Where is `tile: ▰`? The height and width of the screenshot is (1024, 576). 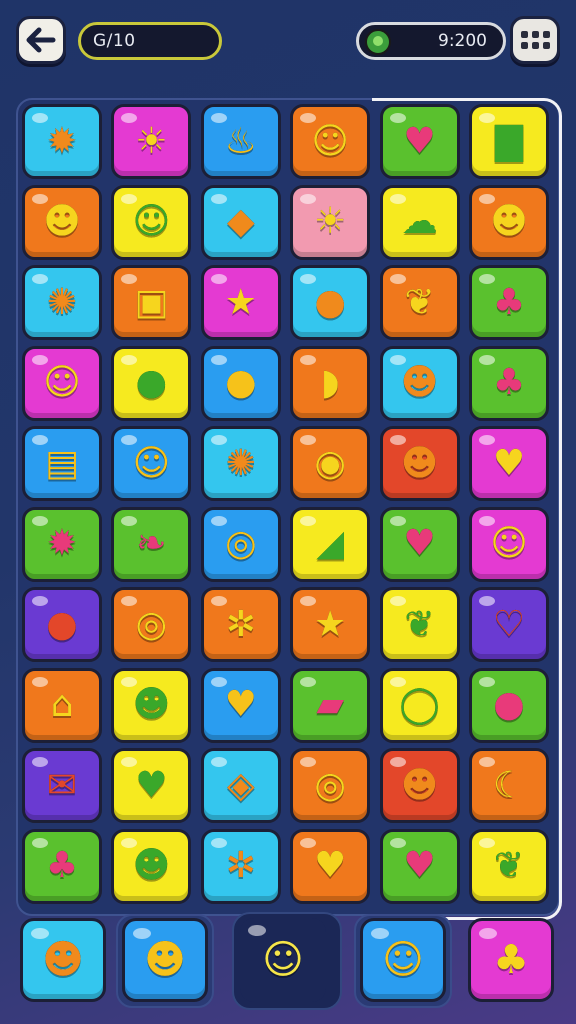 tile: ▰ is located at coordinates (330, 705).